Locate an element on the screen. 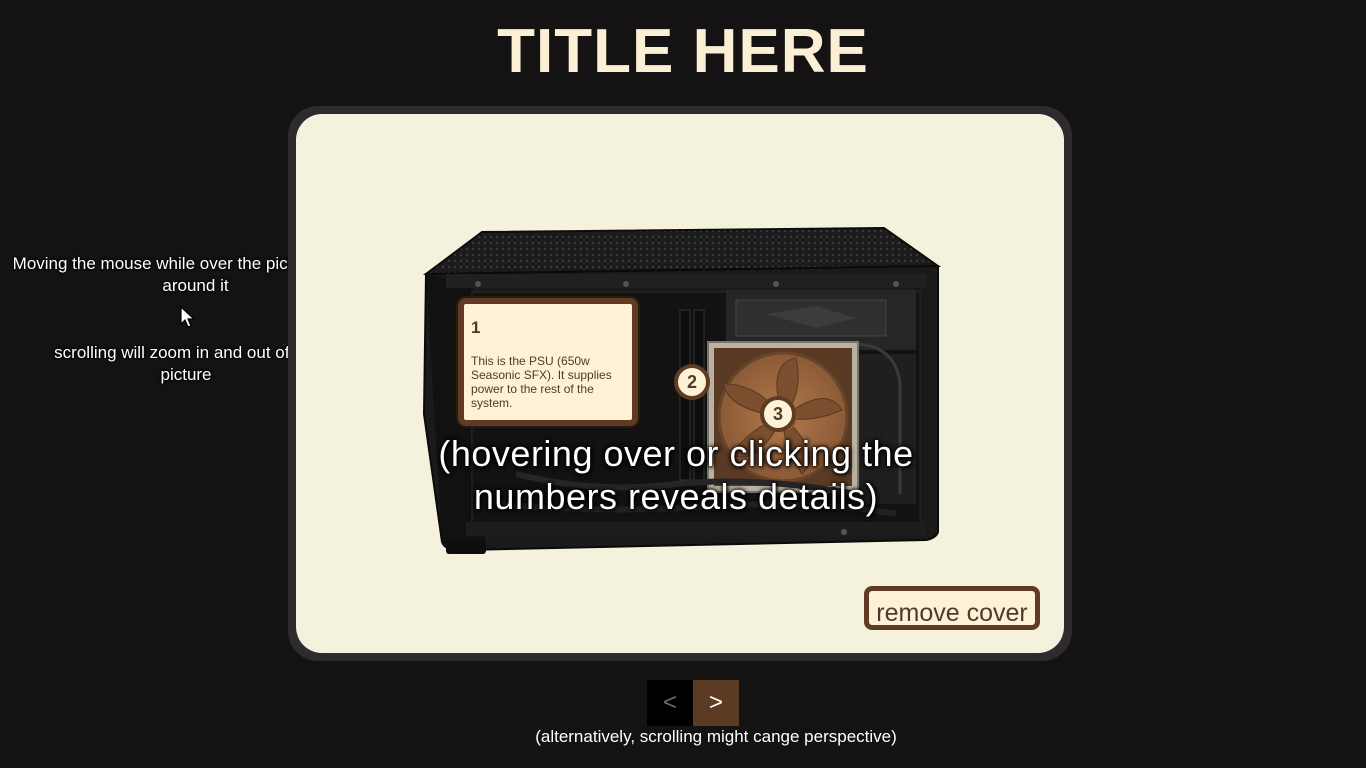 Image resolution: width=1366 pixels, height=768 pixels. mouse-pointer-icon is located at coordinates (188, 317).